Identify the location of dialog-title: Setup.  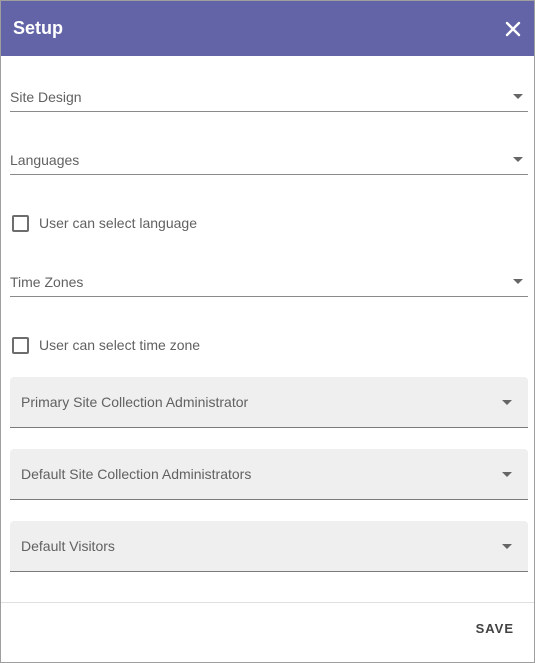
(38, 28).